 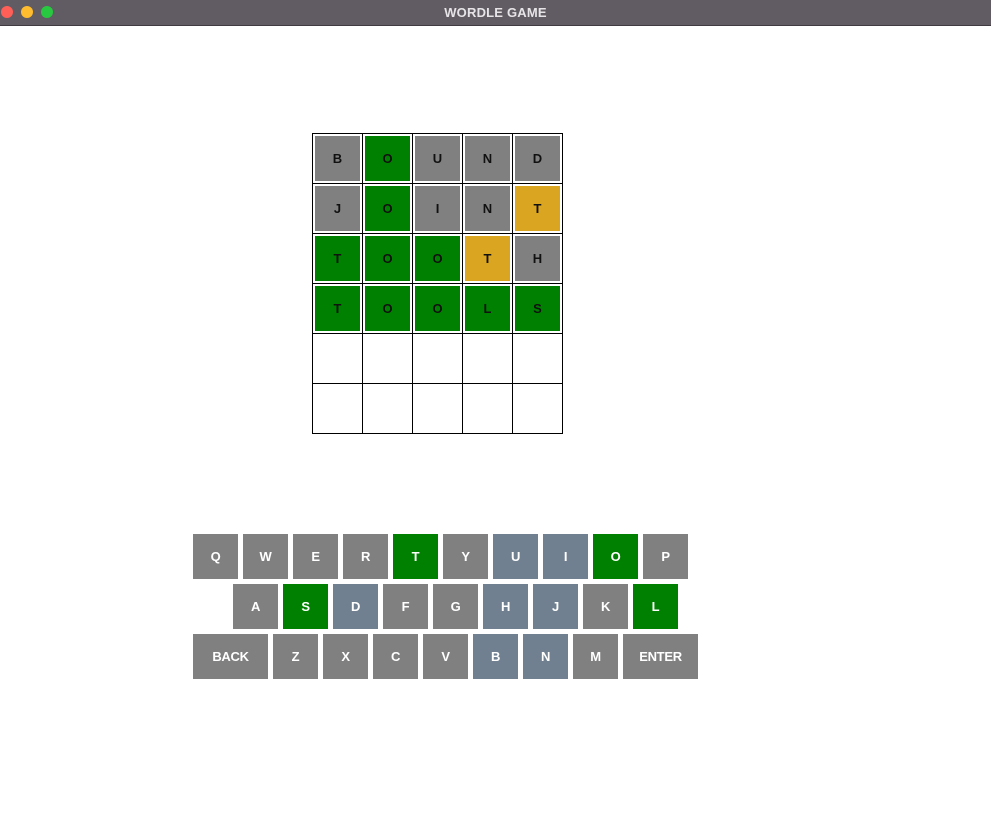 I want to click on key-t: T, so click(x=415, y=556).